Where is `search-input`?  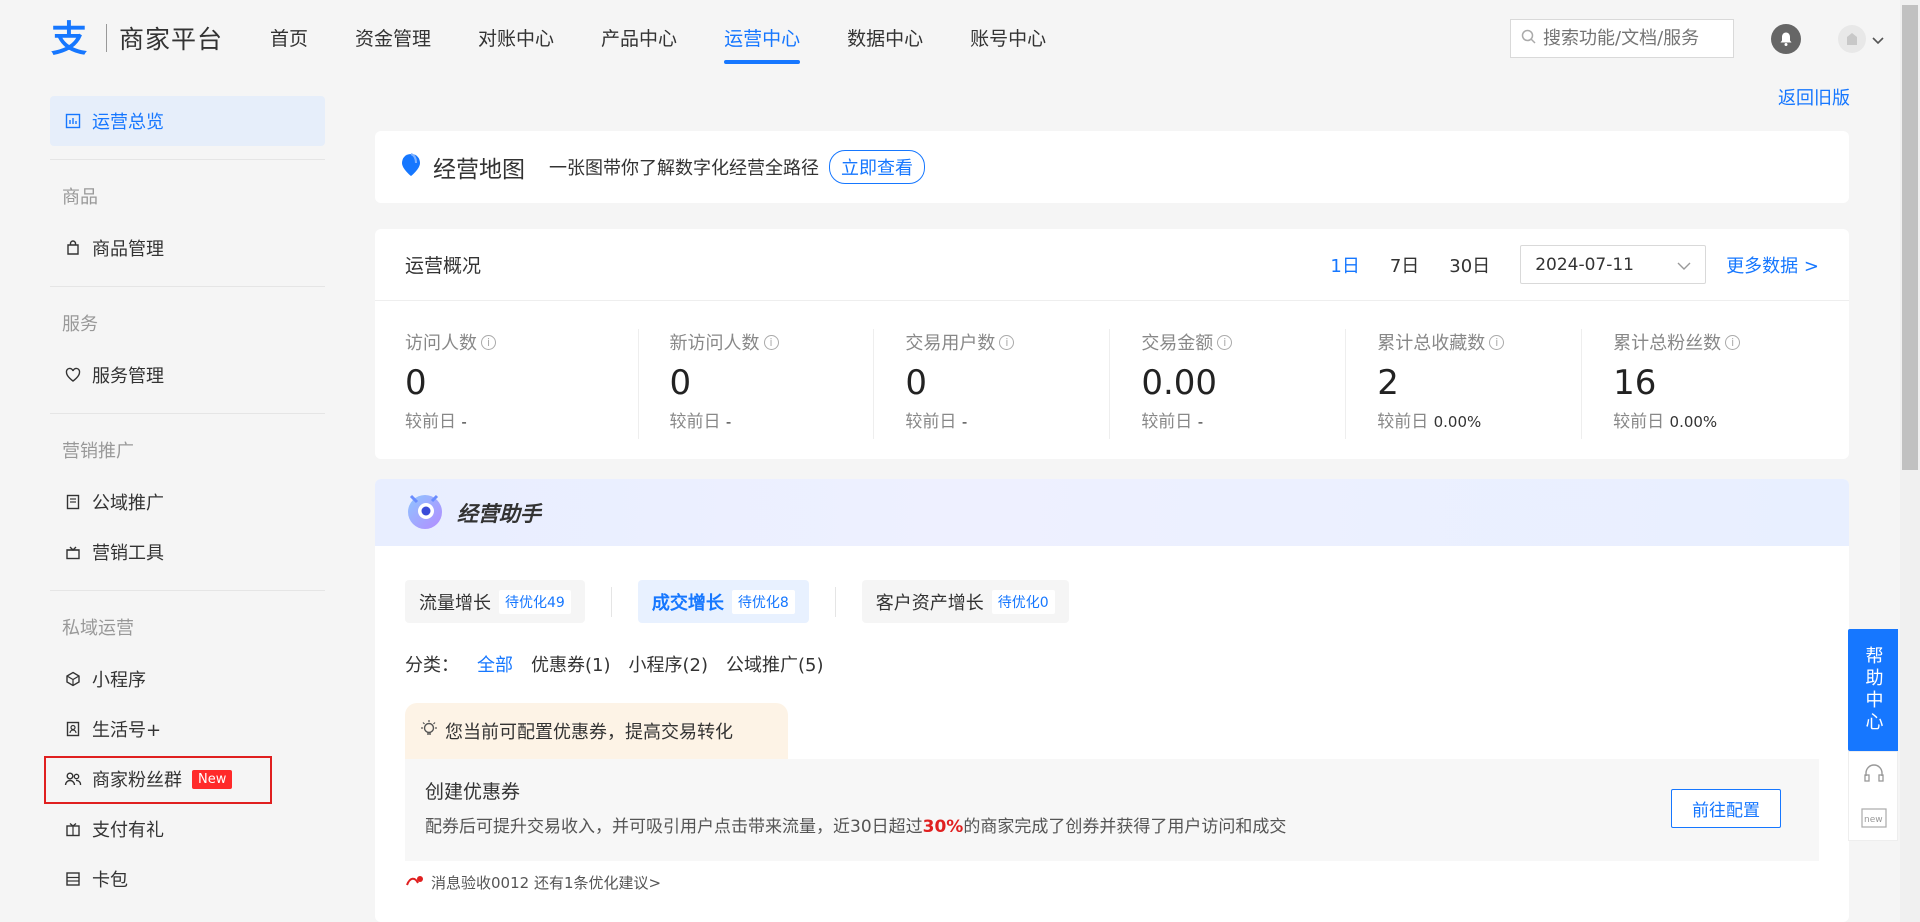 search-input is located at coordinates (1633, 38).